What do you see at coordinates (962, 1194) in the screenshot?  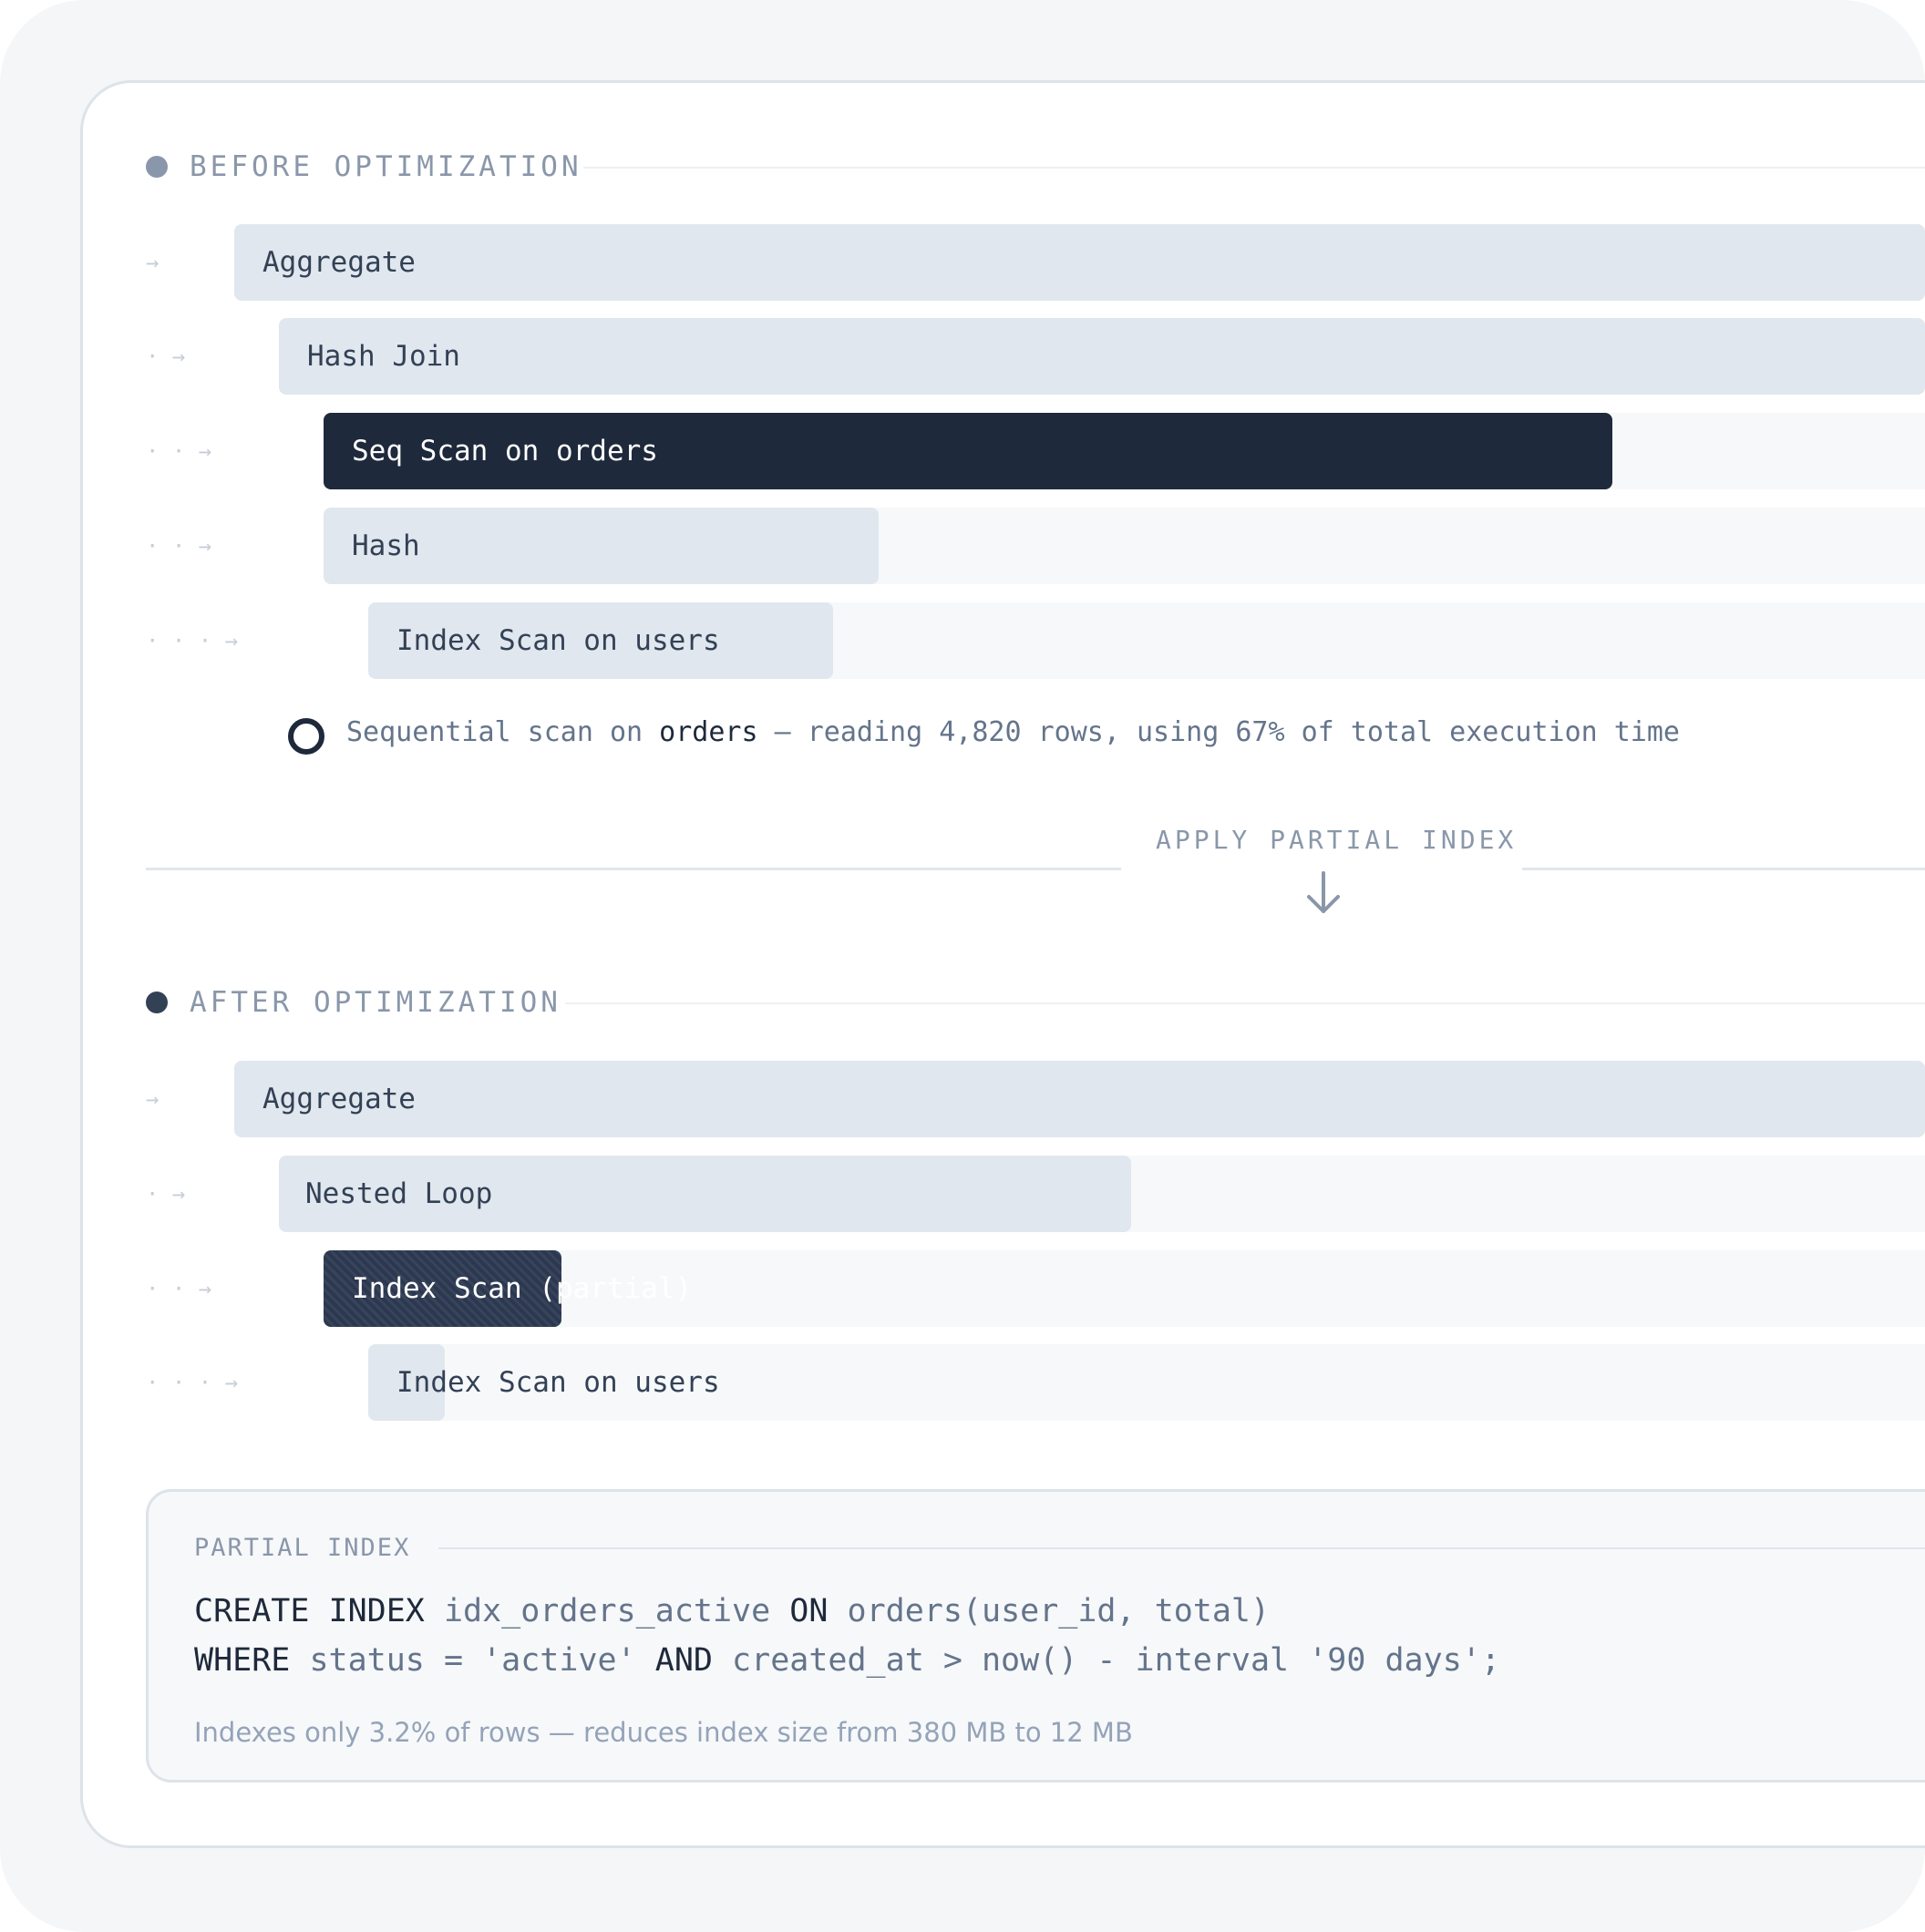 I see `plan-row-after-nested-loop: · → Nested Loop` at bounding box center [962, 1194].